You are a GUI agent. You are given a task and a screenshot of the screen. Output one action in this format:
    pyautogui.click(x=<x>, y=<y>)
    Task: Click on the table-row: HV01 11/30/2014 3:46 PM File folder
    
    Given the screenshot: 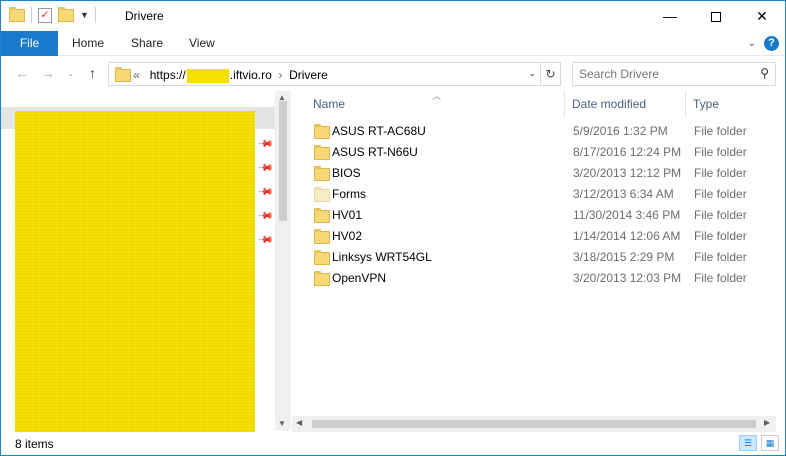 What is the action you would take?
    pyautogui.click(x=541, y=215)
    